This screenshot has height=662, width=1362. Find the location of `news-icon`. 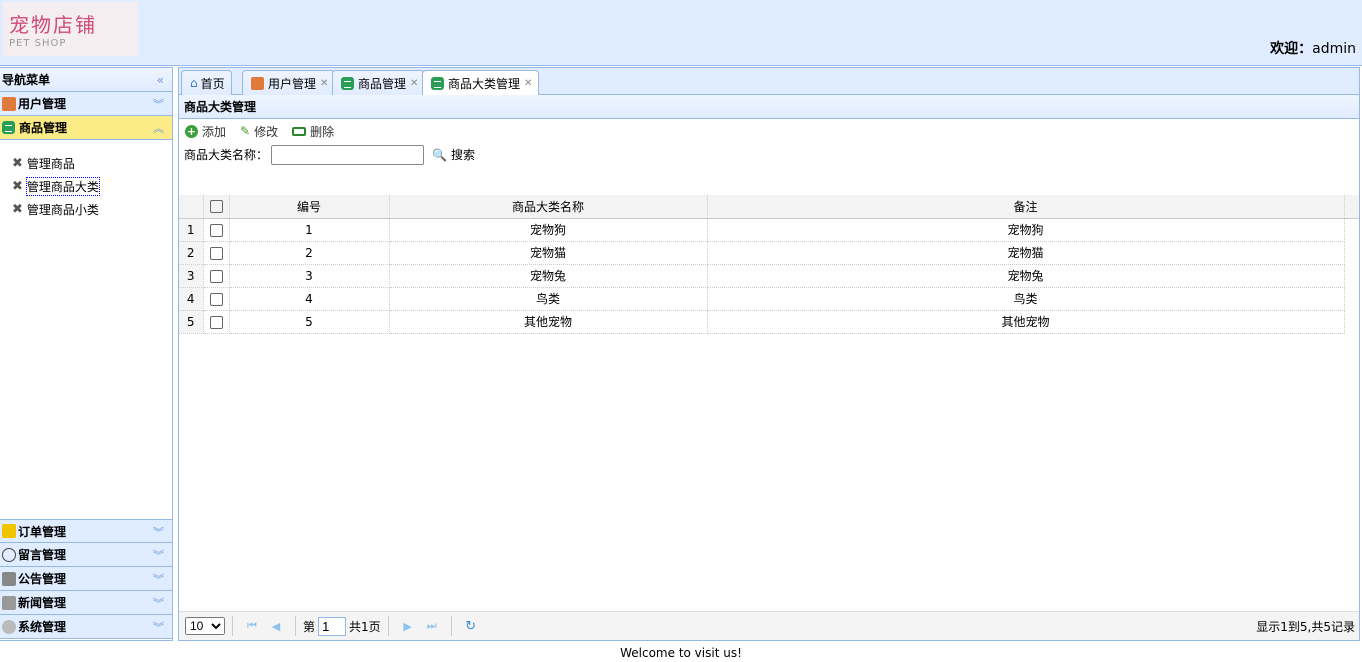

news-icon is located at coordinates (9, 602).